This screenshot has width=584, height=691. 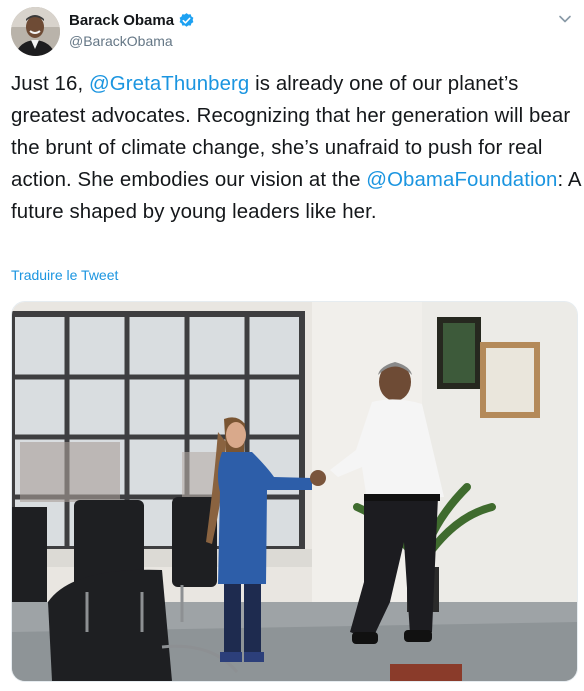 I want to click on translate-tweet-link: Traduire le Tweet, so click(x=64, y=275).